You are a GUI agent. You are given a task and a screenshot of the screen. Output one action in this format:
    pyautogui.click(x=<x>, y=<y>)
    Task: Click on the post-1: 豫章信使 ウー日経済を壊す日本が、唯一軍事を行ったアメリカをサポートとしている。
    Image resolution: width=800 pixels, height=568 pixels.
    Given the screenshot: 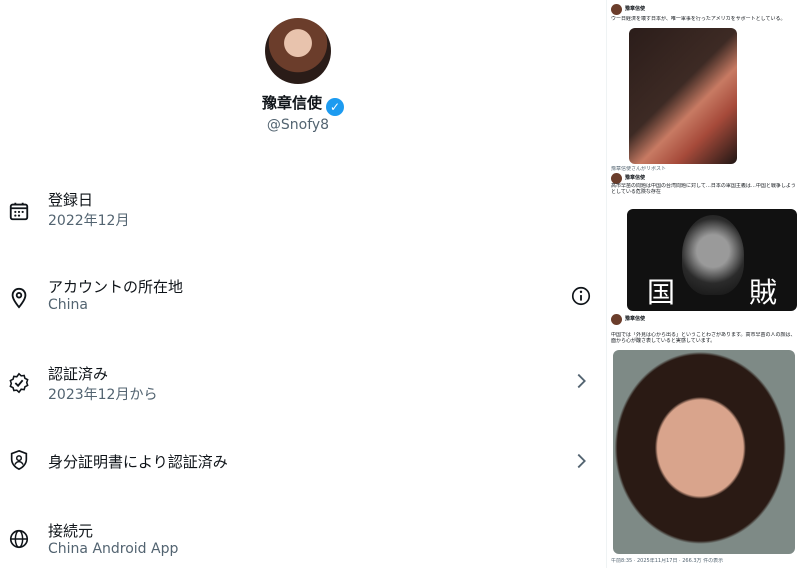 What is the action you would take?
    pyautogui.click(x=704, y=84)
    